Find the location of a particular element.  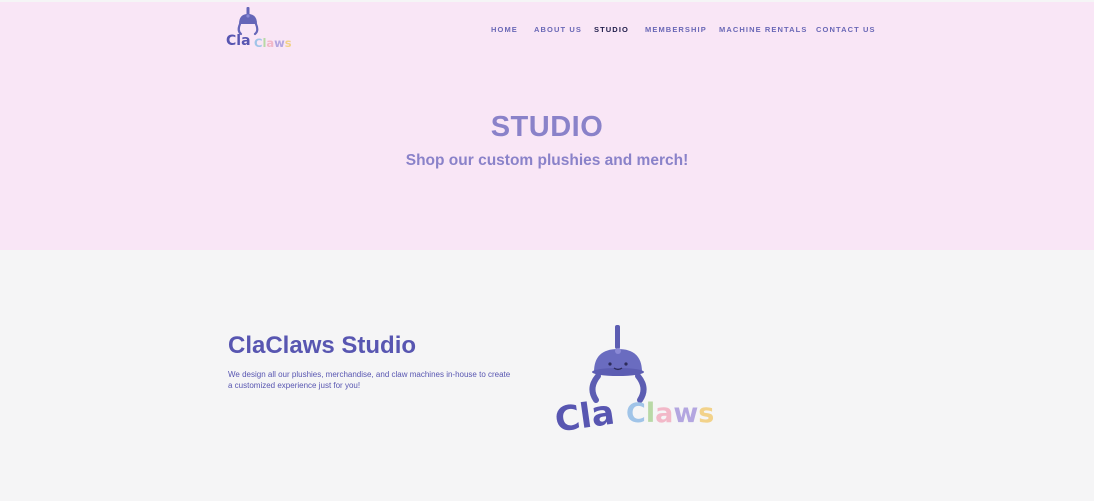

nav-about-us: ABOUT US is located at coordinates (564, 30).